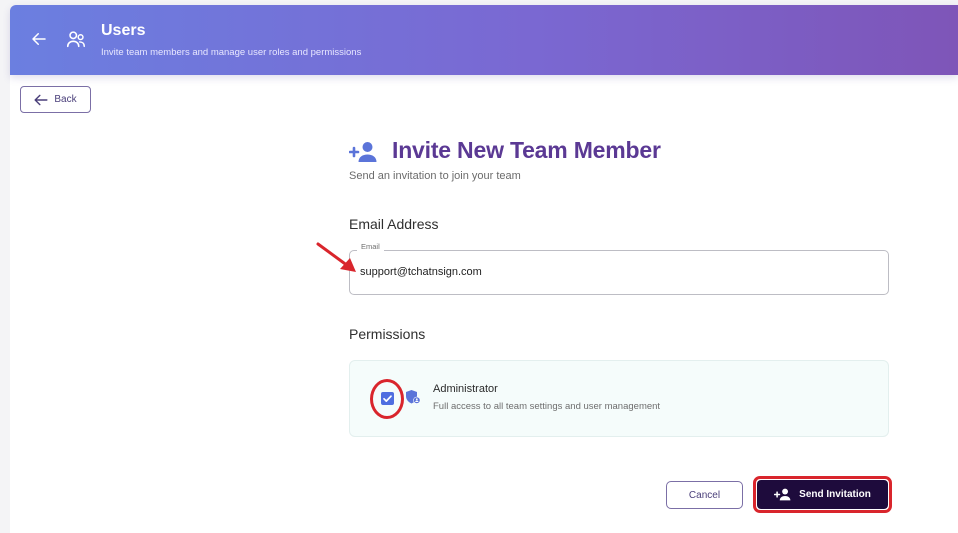 The width and height of the screenshot is (958, 533). I want to click on permission-title: Administrator, so click(465, 389).